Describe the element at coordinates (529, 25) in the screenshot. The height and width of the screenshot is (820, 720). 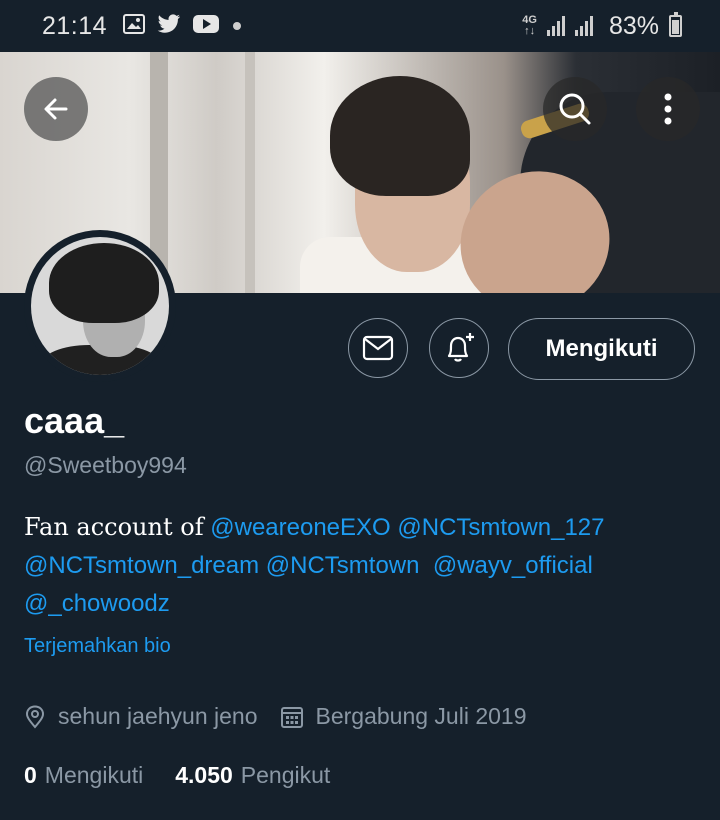
I see `network-icon: 4G ↑↓` at that location.